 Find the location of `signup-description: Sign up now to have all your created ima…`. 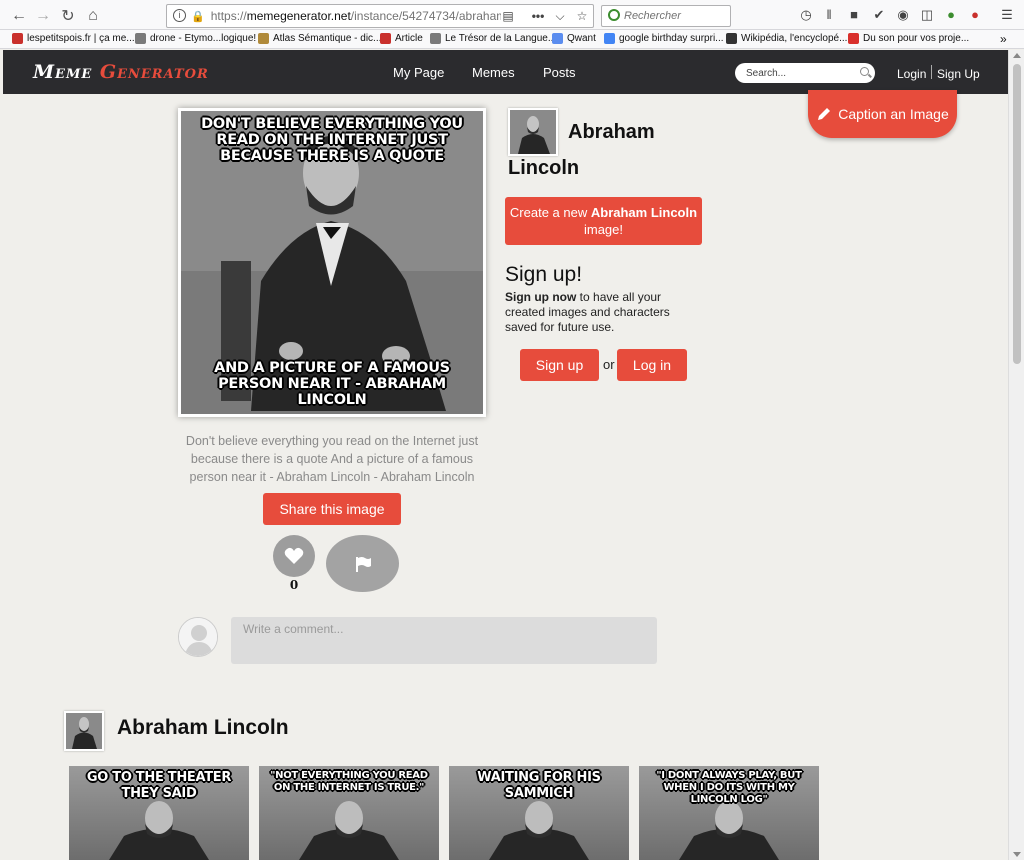

signup-description: Sign up now to have all your created ima… is located at coordinates (587, 312).